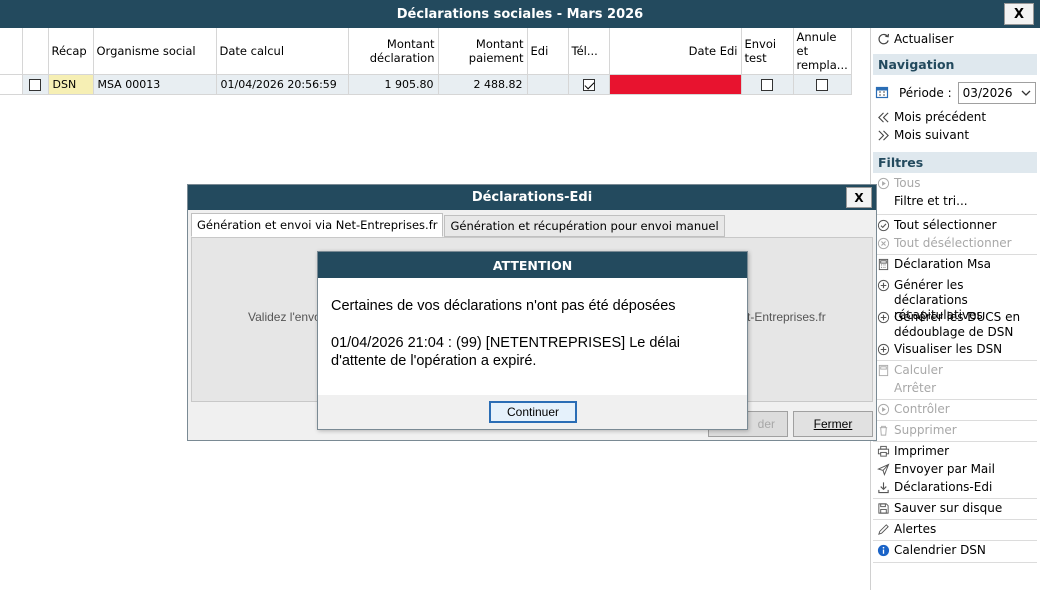  Describe the element at coordinates (956, 388) in the screenshot. I see `arreter-button: Arrêter` at that location.